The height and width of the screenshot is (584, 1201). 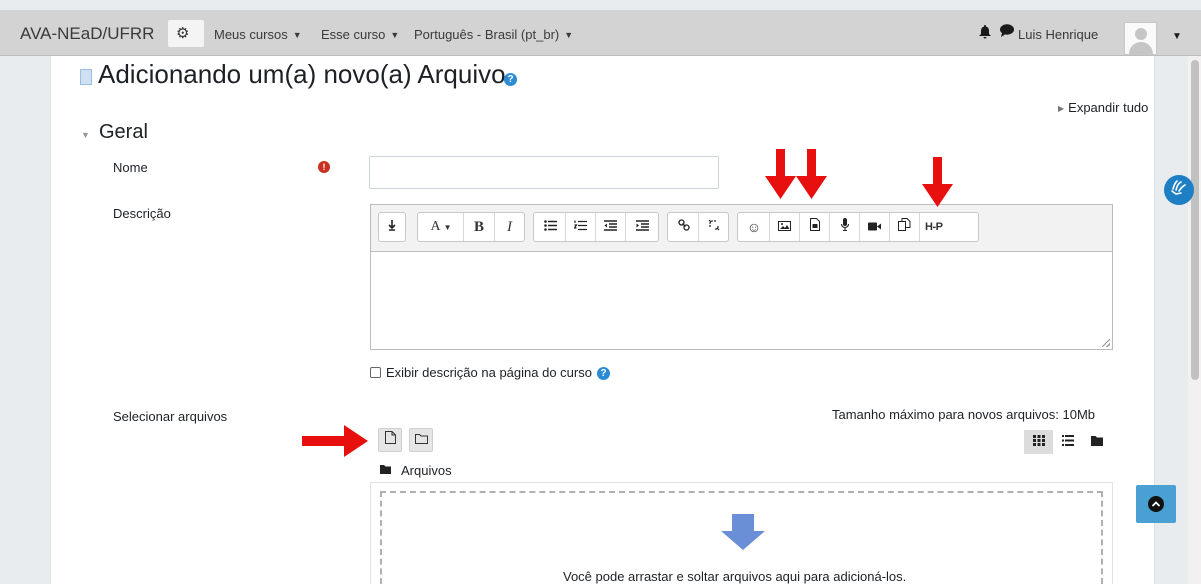 What do you see at coordinates (426, 470) in the screenshot?
I see `folder-path-label: Arquivos` at bounding box center [426, 470].